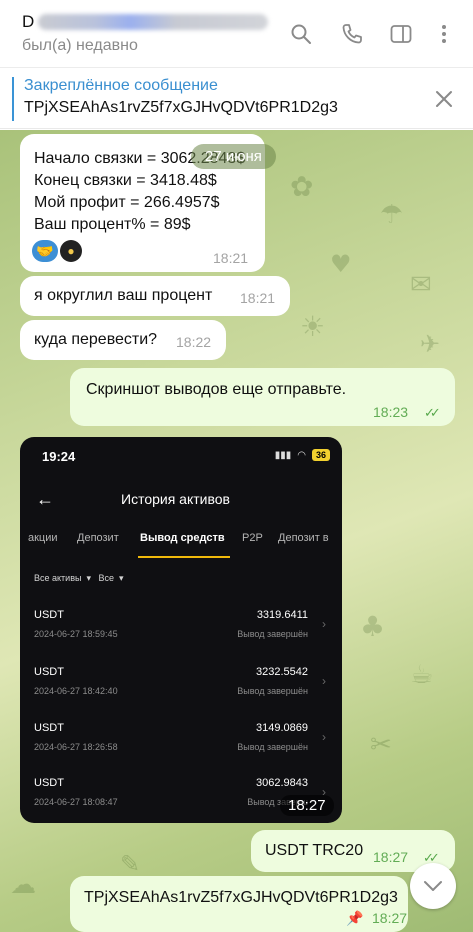  I want to click on read-checkmarks-icon: ✓✓, so click(432, 412).